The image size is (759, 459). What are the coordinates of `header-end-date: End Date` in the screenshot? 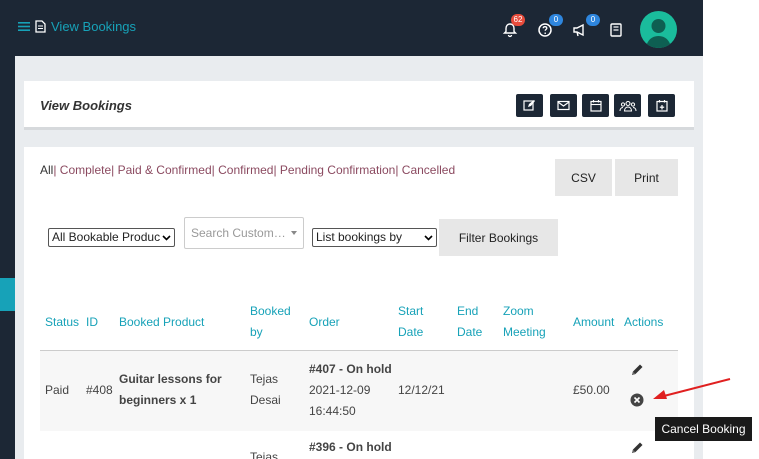 It's located at (469, 322).